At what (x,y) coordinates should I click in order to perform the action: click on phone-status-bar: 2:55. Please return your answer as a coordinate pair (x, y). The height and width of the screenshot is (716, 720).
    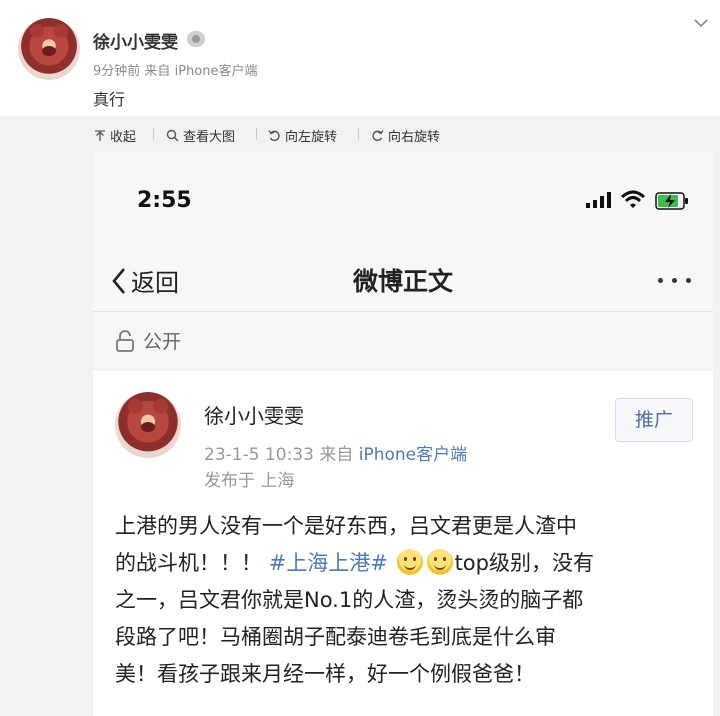
    Looking at the image, I should click on (403, 199).